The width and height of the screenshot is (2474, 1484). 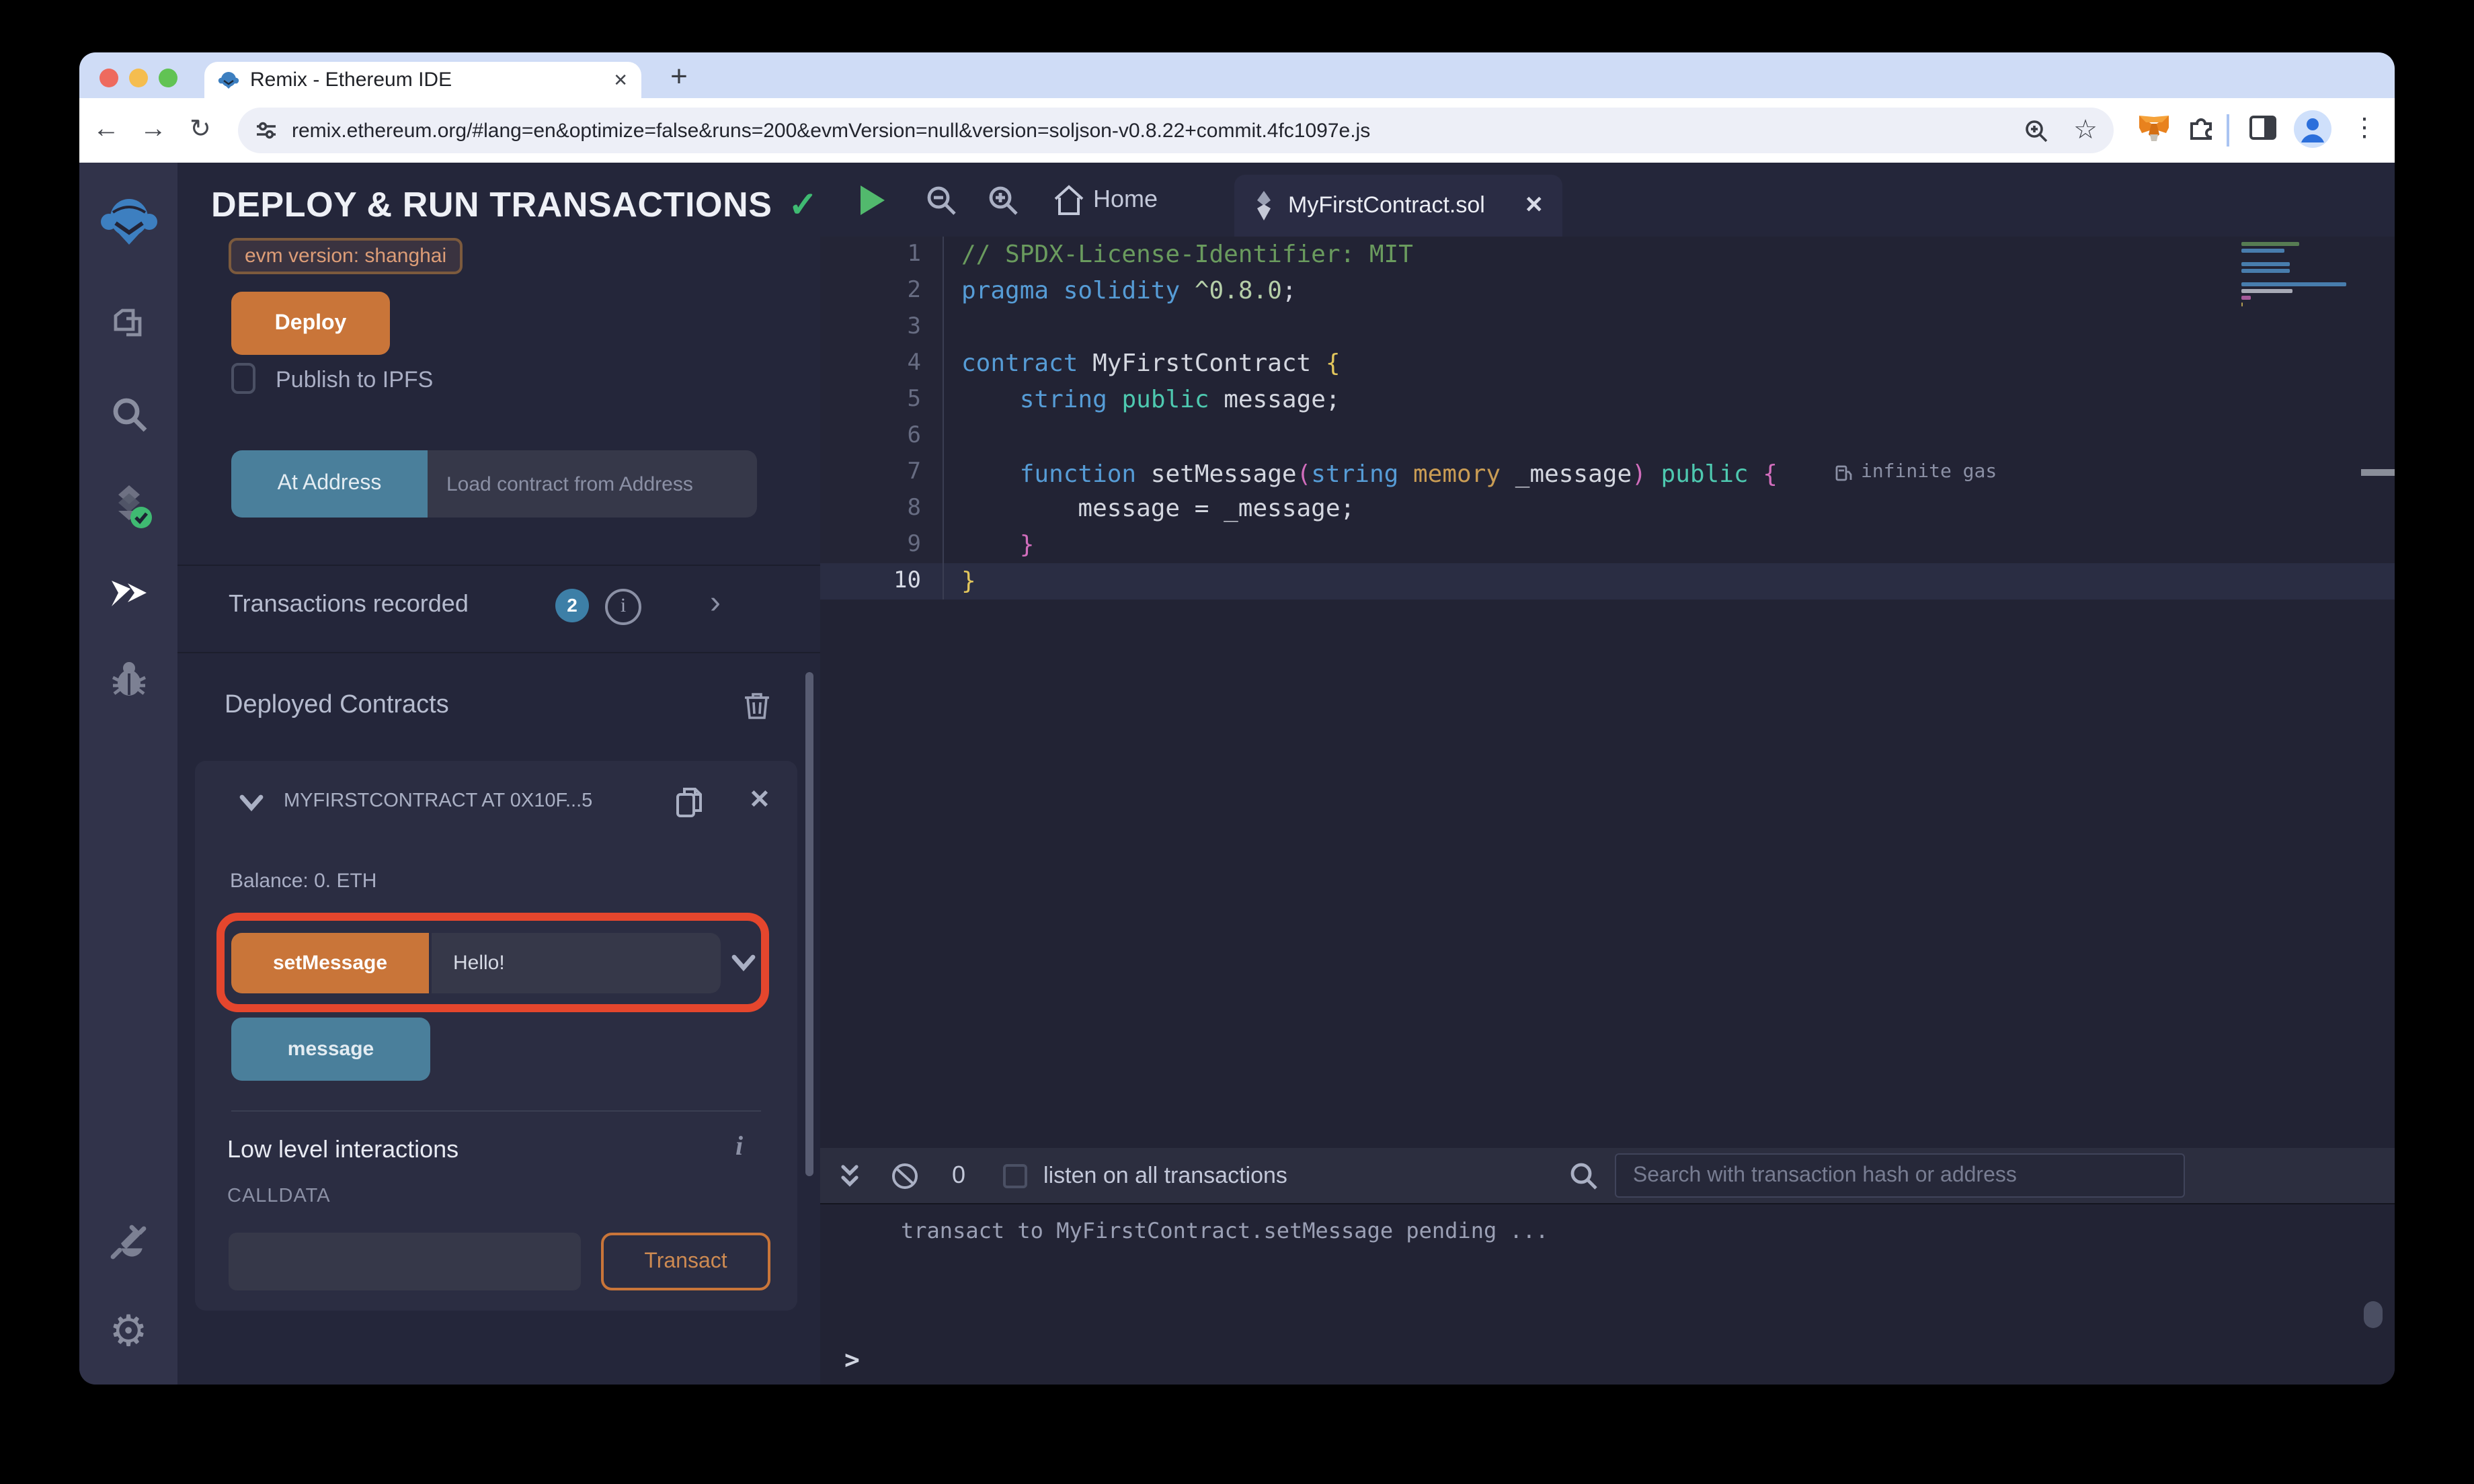 I want to click on terminal-scrollbar-thumb, so click(x=2373, y=1314).